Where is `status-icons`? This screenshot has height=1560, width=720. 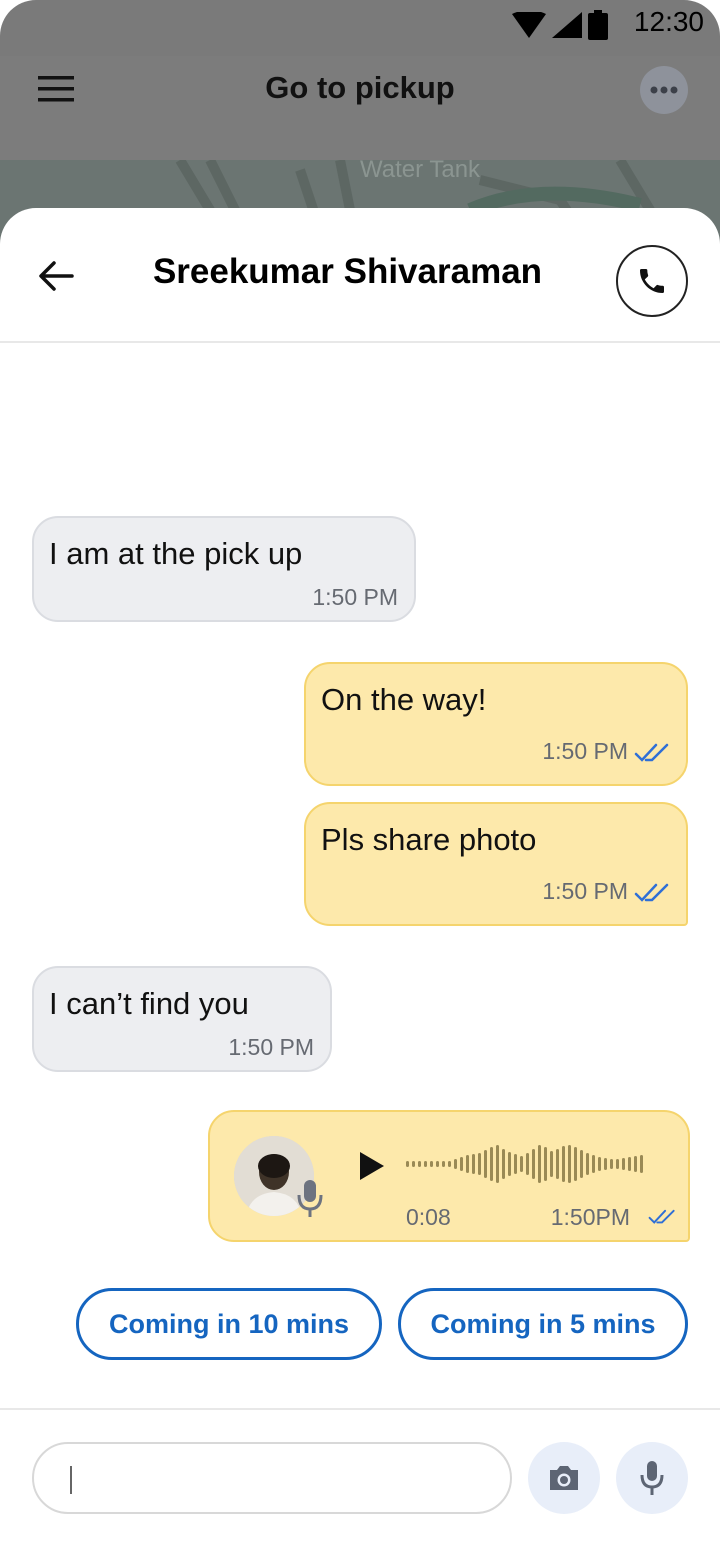
status-icons is located at coordinates (560, 25).